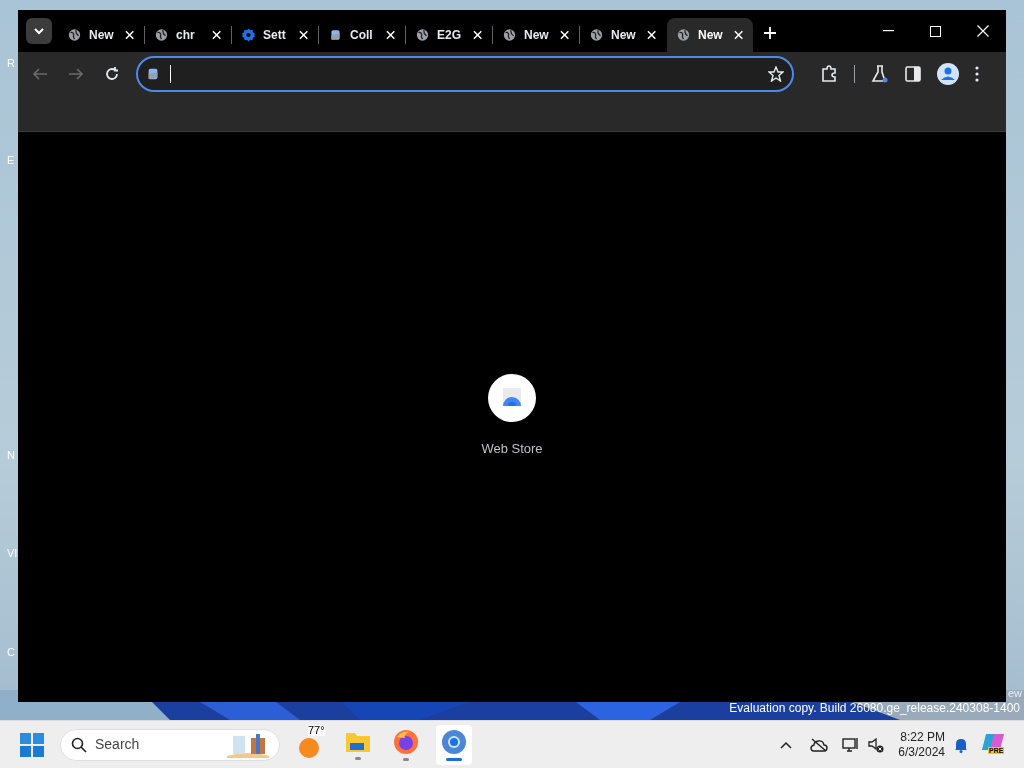 This screenshot has width=1024, height=768. I want to click on reload-icon, so click(112, 74).